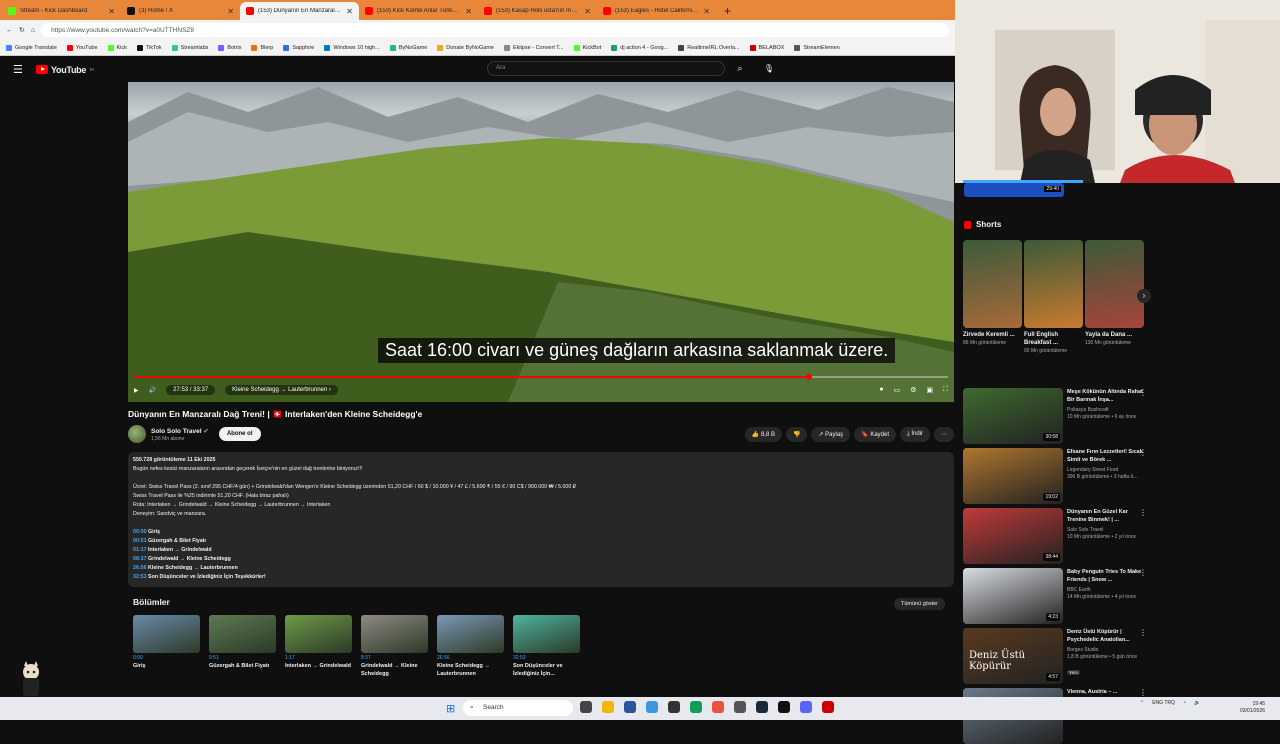 This screenshot has height=744, width=1280. Describe the element at coordinates (541, 377) in the screenshot. I see `video-progress-bar` at that location.